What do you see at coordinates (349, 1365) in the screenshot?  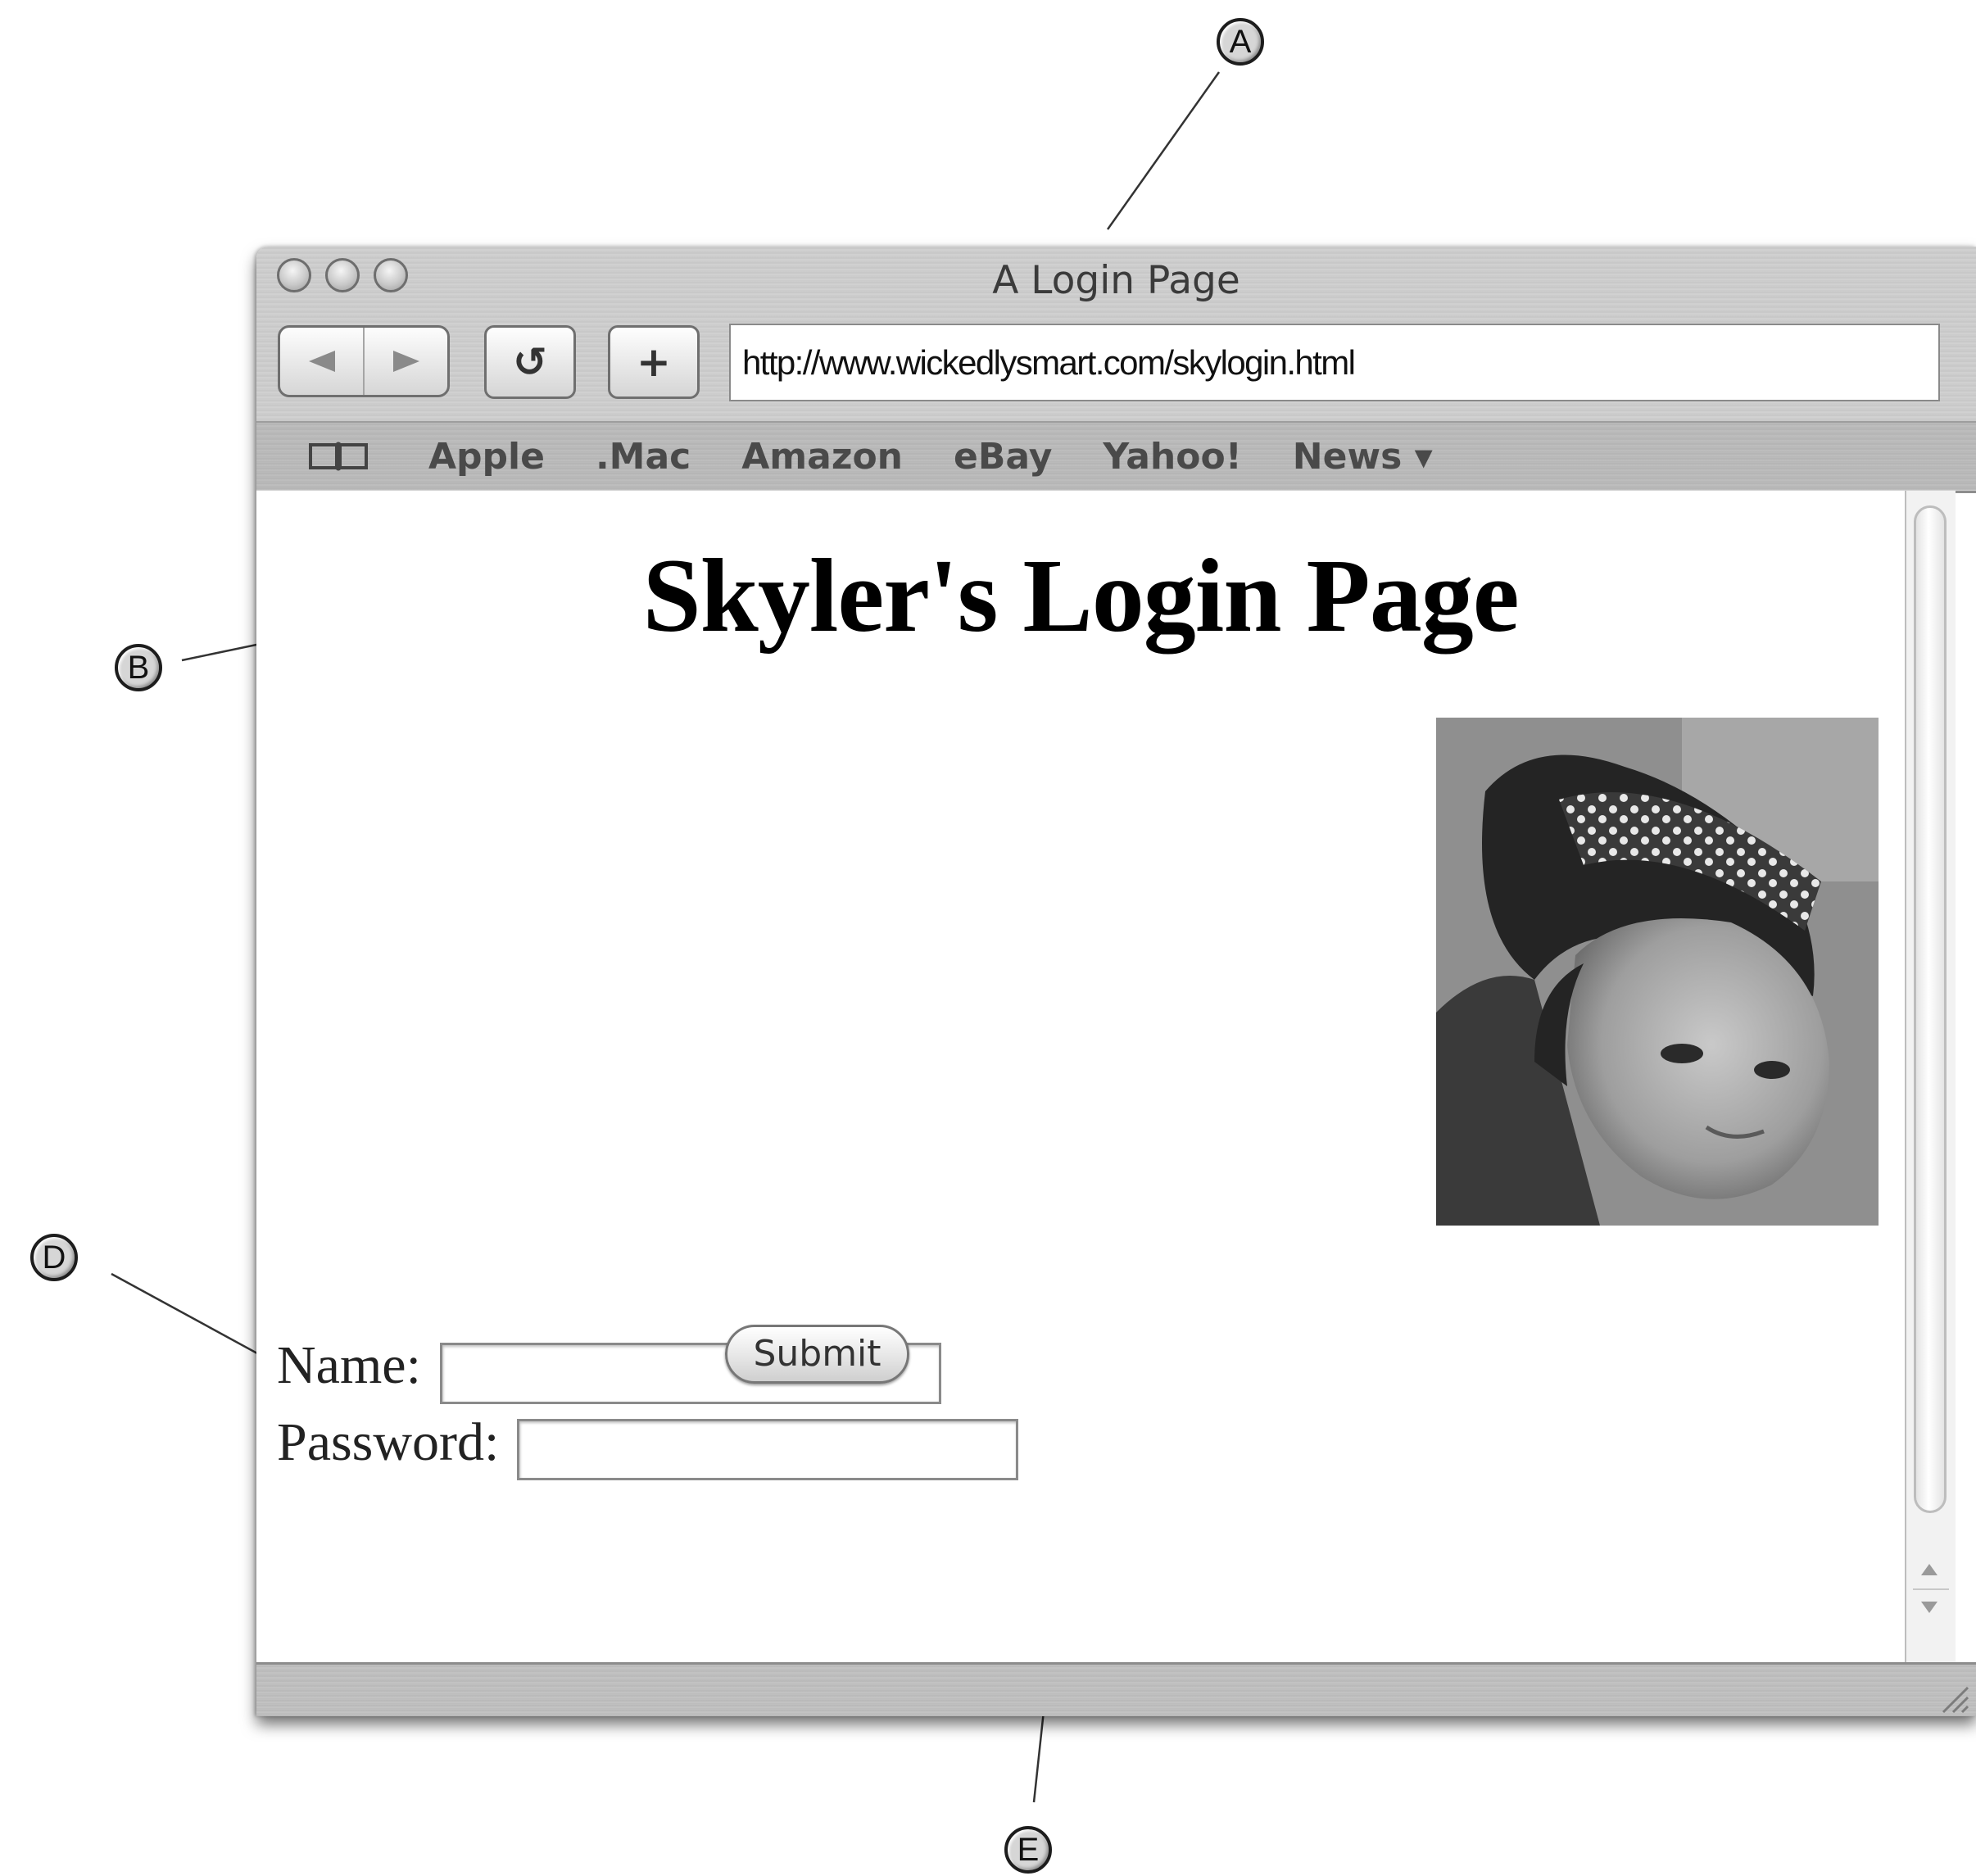 I see `name-label: Name:` at bounding box center [349, 1365].